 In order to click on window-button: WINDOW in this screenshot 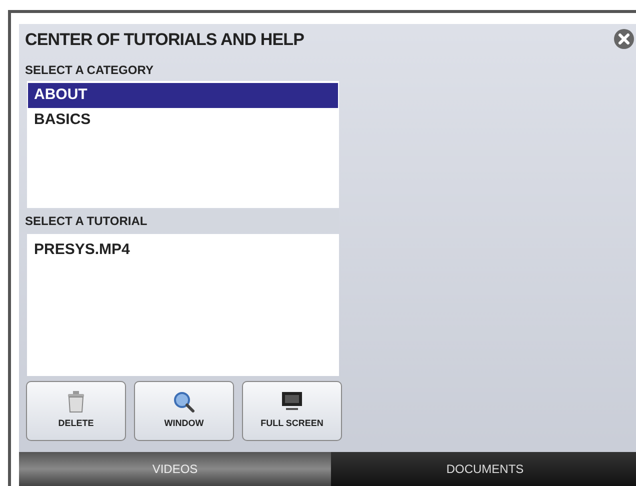, I will do `click(184, 410)`.